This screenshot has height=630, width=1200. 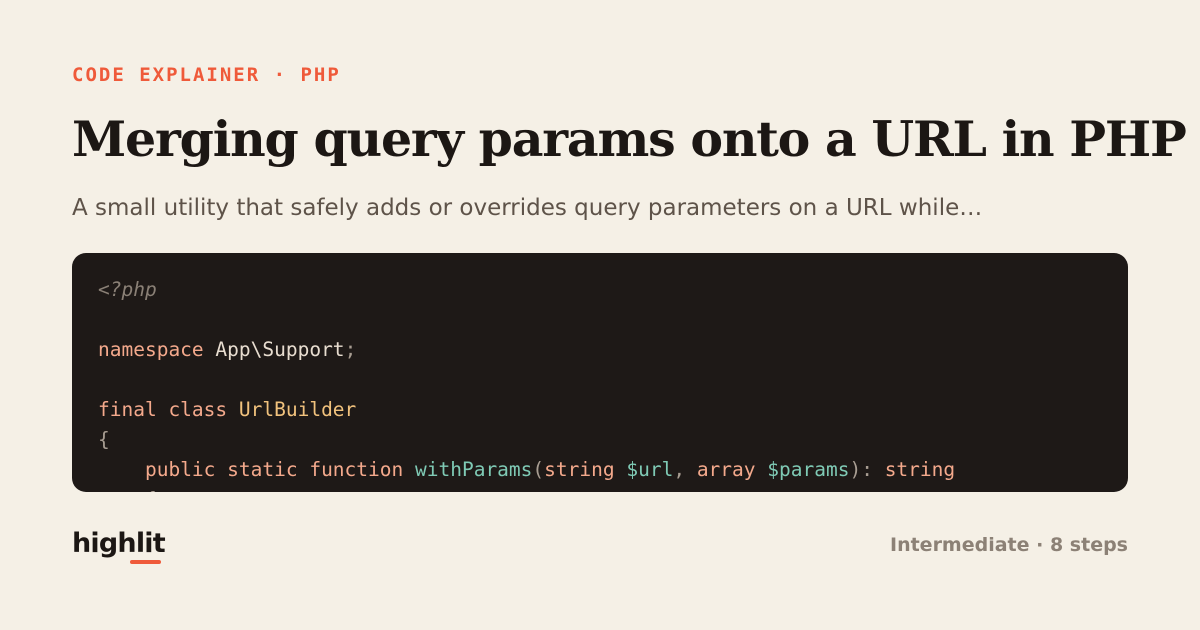 What do you see at coordinates (526, 410) in the screenshot?
I see `code-line: final class UrlBuilder` at bounding box center [526, 410].